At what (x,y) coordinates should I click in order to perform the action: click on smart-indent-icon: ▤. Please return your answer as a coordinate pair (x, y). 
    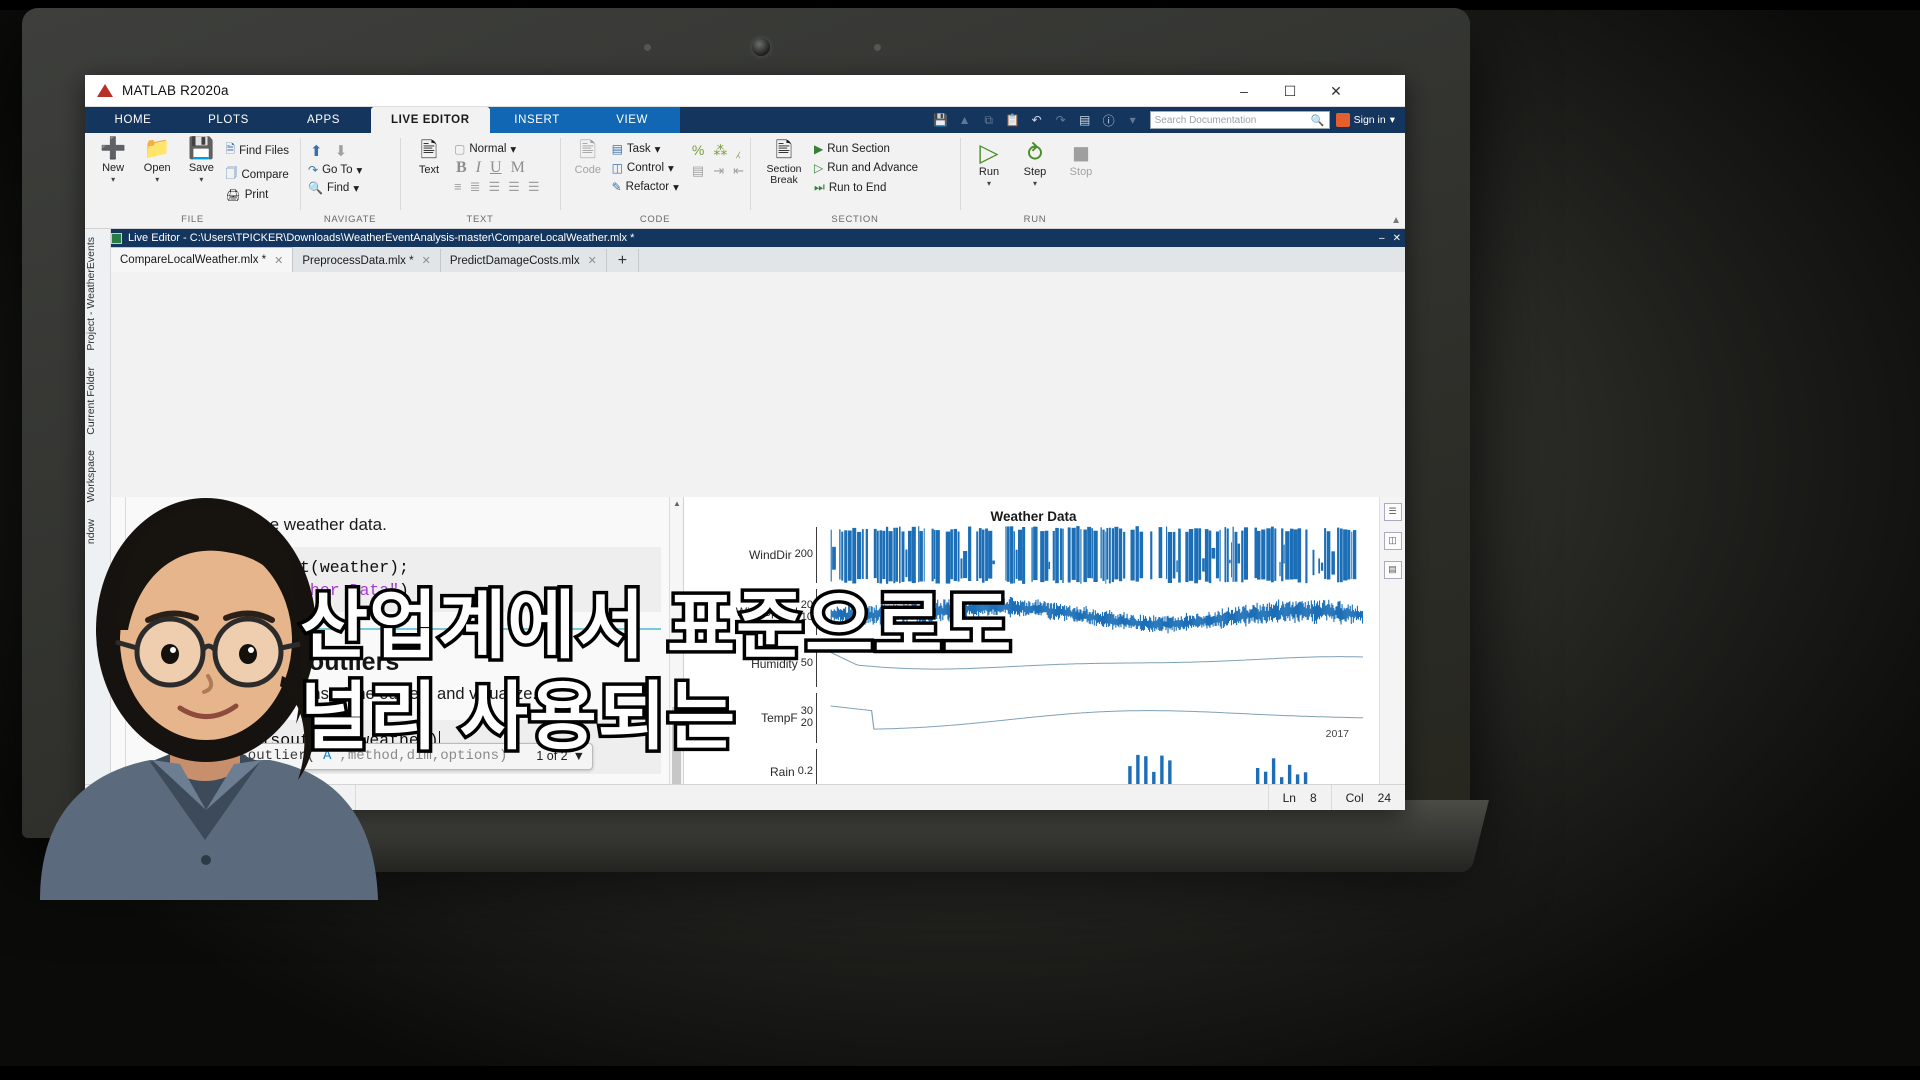
    Looking at the image, I should click on (698, 171).